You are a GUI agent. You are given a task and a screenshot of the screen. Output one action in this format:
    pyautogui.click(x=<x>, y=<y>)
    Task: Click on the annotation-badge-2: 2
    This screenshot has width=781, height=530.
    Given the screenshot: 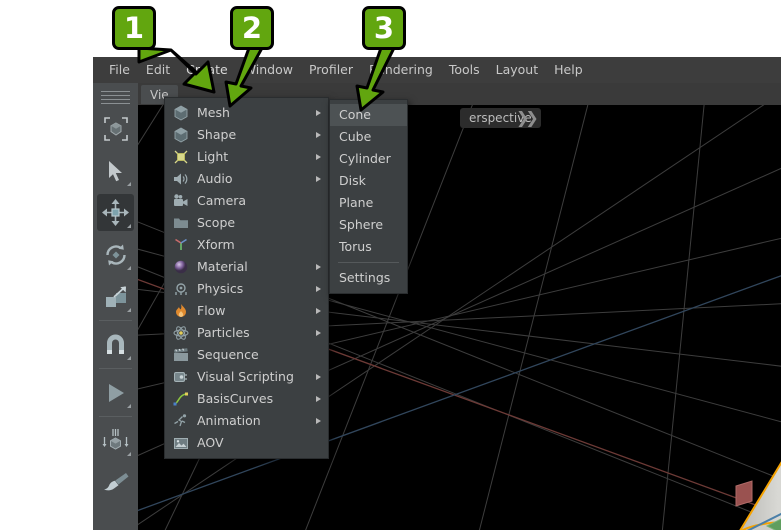 What is the action you would take?
    pyautogui.click(x=252, y=28)
    